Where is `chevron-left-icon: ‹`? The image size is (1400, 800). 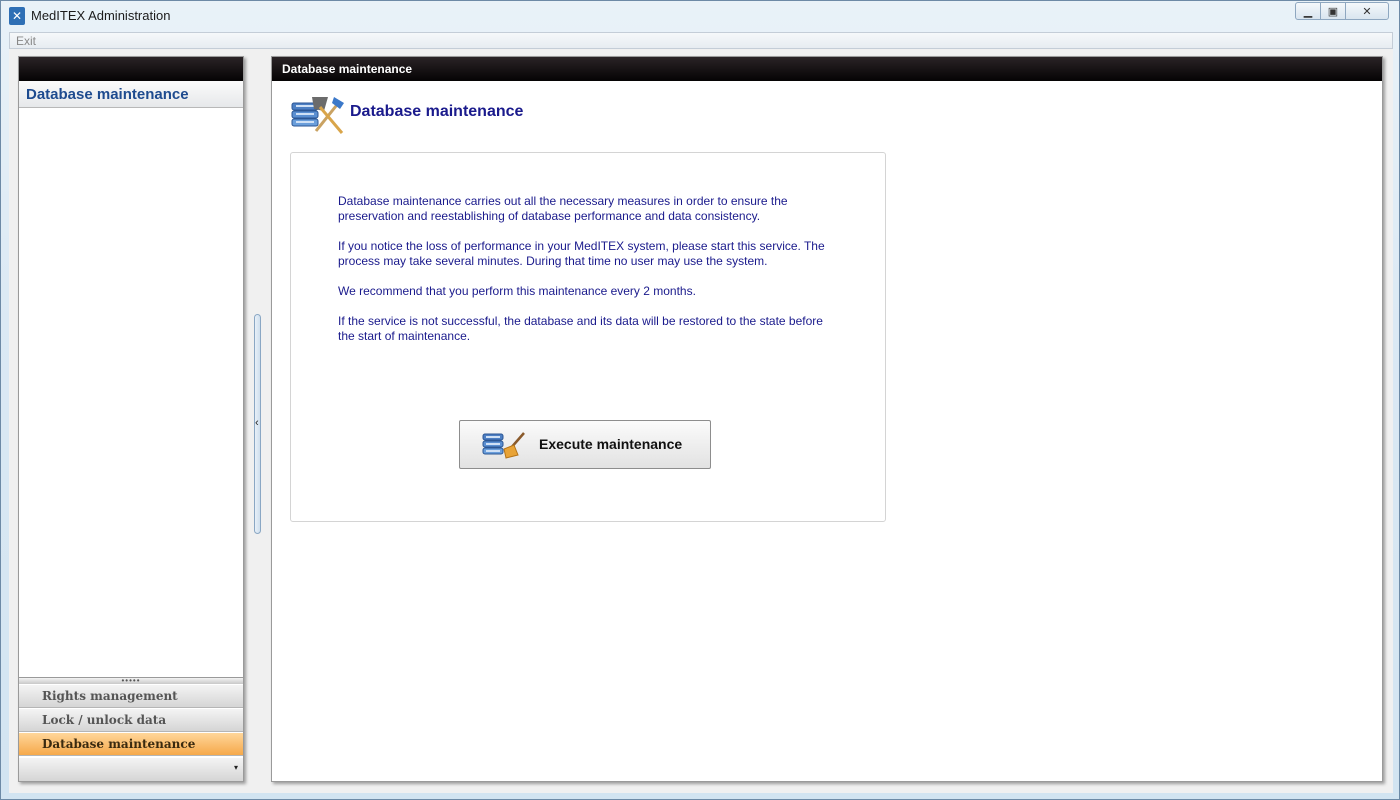
chevron-left-icon: ‹ is located at coordinates (257, 423).